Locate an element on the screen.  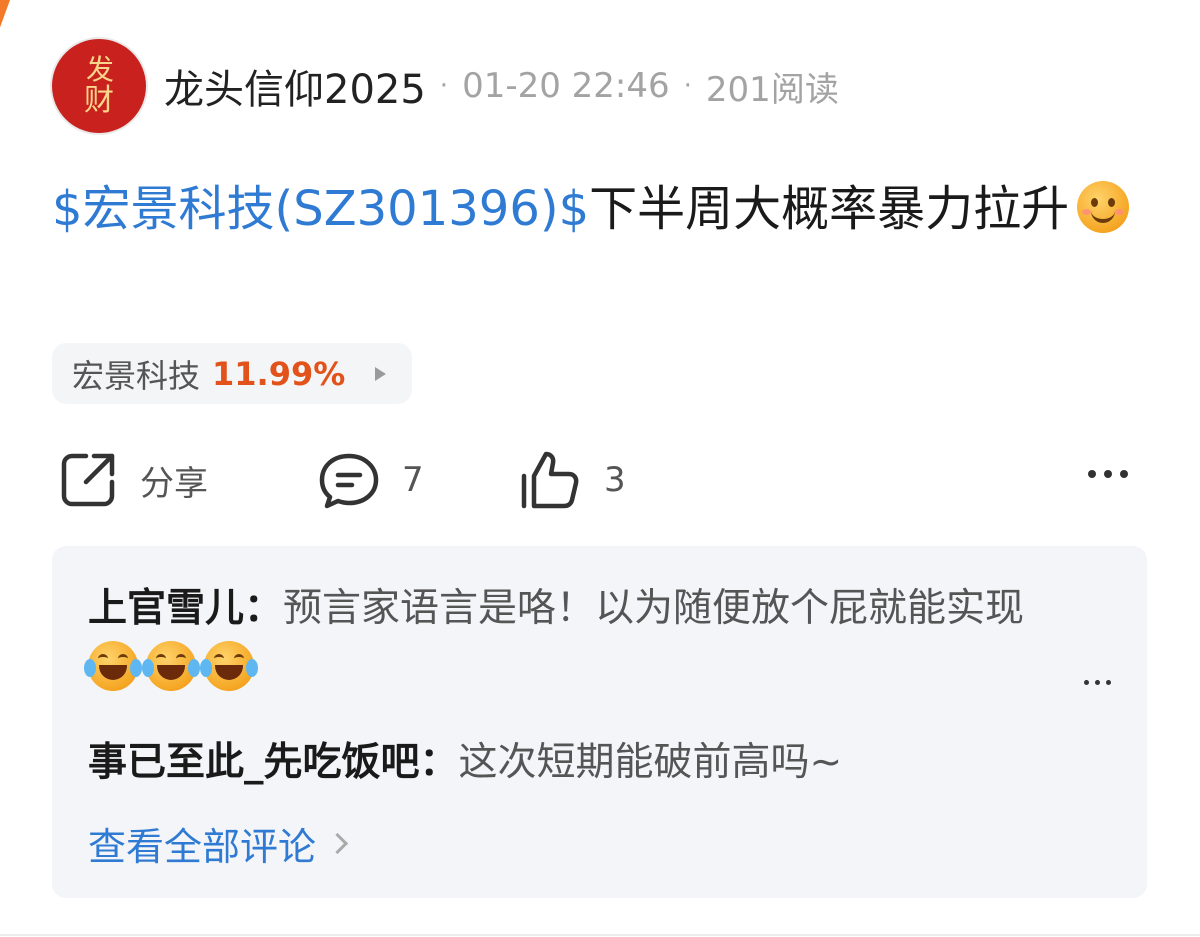
comment-more-icon is located at coordinates (1097, 682).